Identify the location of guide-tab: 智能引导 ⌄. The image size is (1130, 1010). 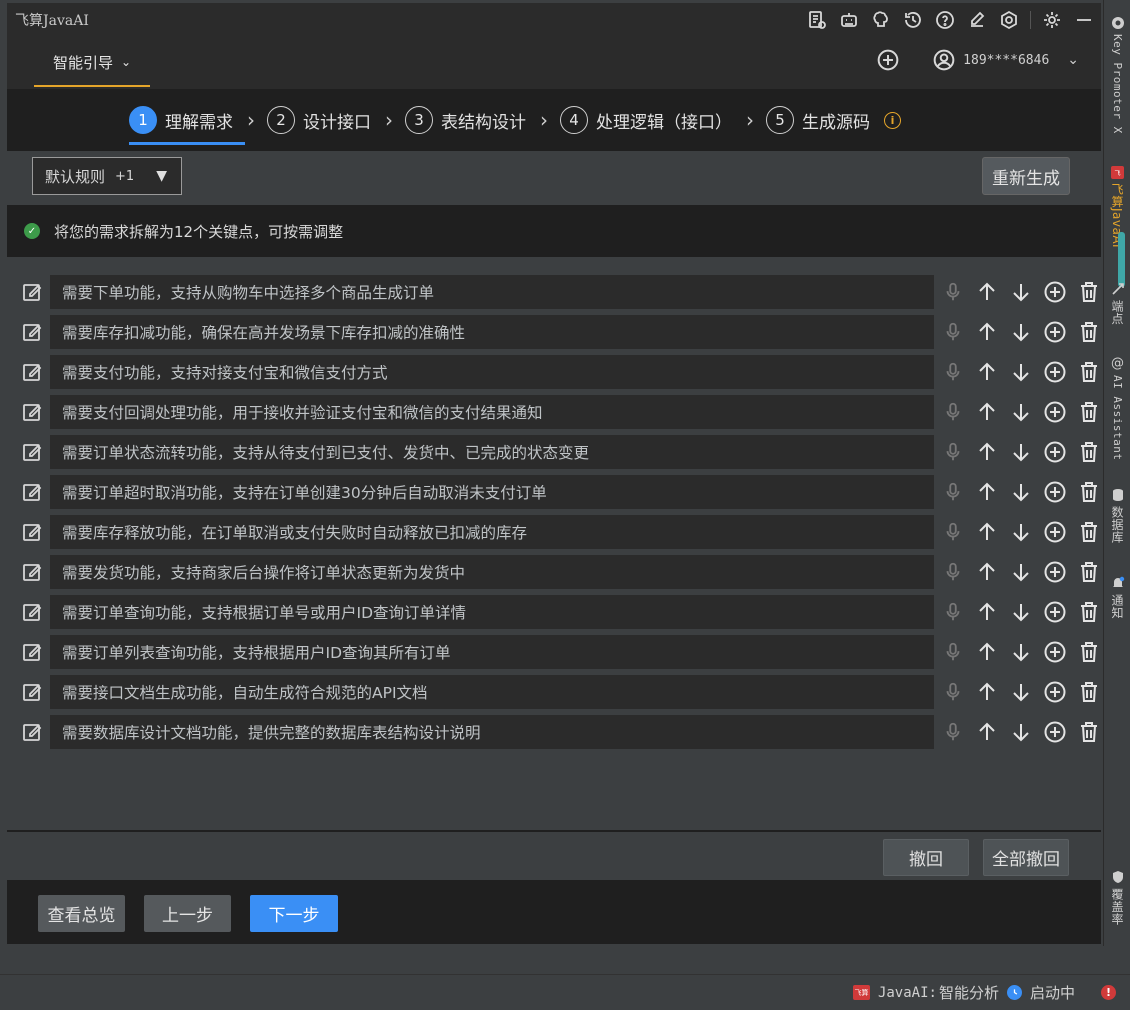
(92, 62).